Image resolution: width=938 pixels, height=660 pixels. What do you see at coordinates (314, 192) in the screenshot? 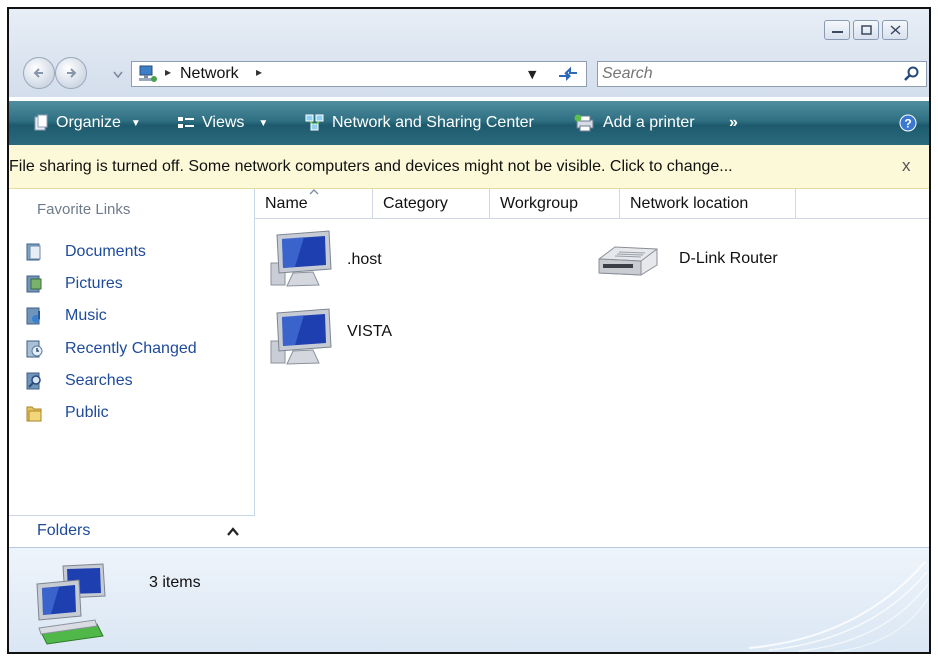
I see `sort-ascending-icon` at bounding box center [314, 192].